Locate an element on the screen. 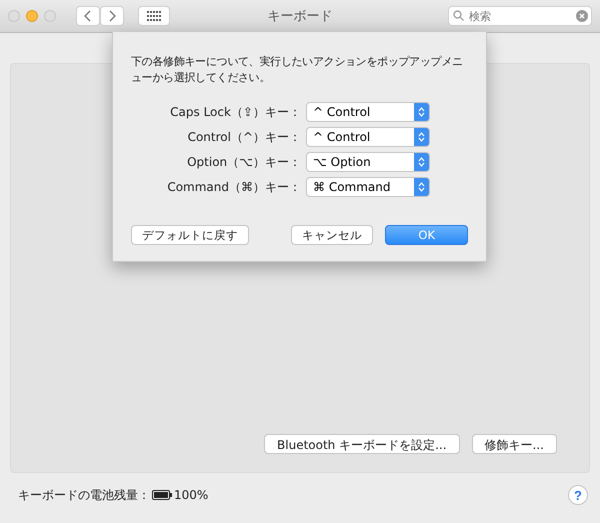  dialog-message: 下の各修飾キーについて、実行したいアクションをポップアップメニューから選択してください。 is located at coordinates (297, 70).